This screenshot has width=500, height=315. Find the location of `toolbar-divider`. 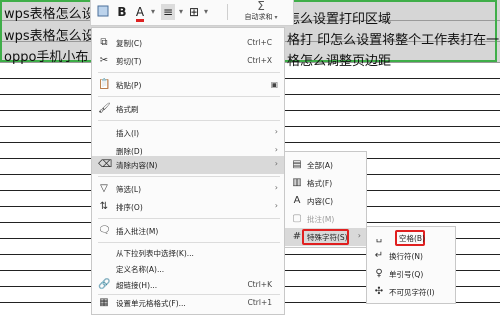

toolbar-divider is located at coordinates (227, 12).